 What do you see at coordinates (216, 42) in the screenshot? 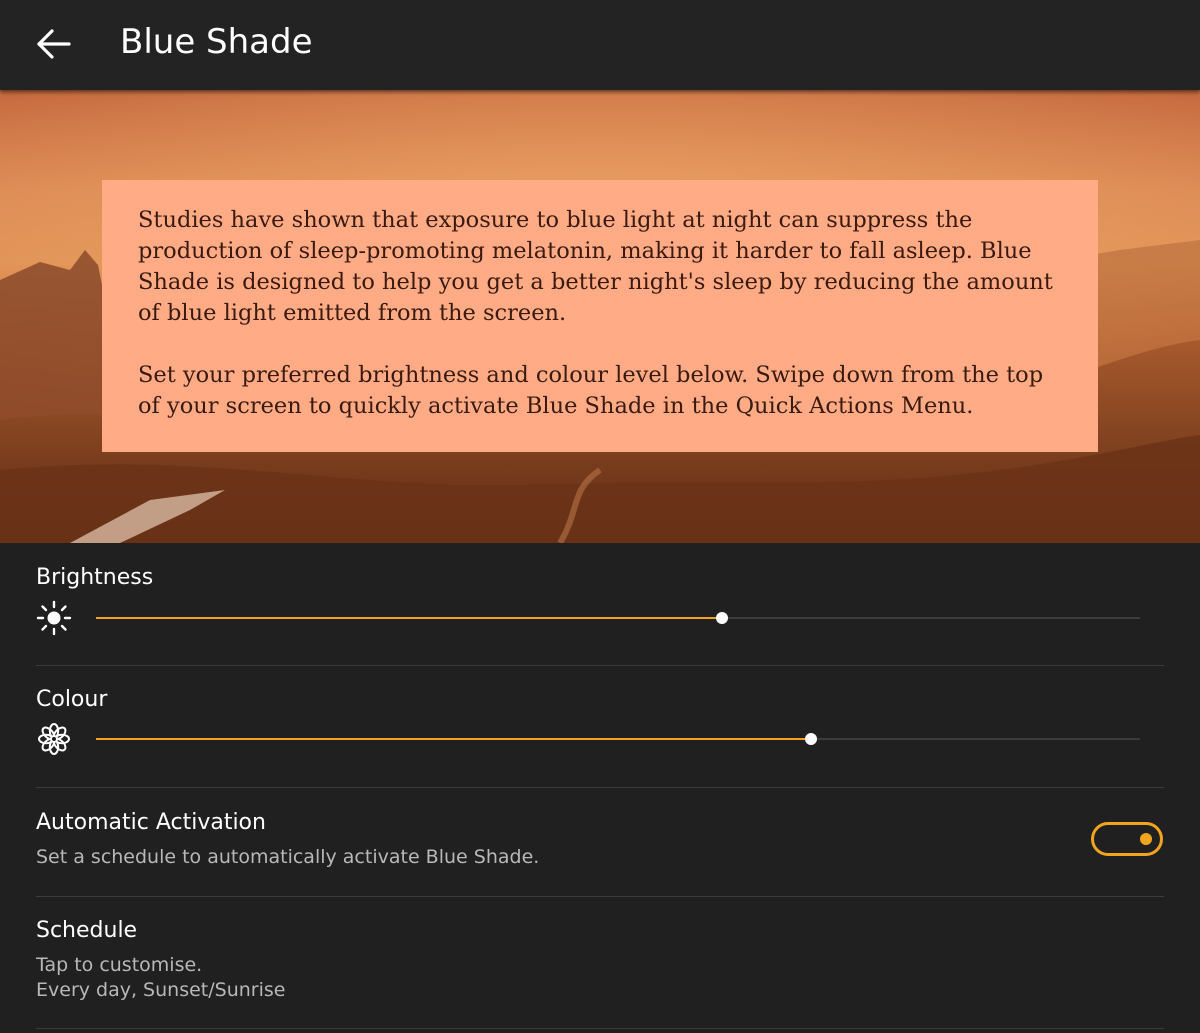
I see `page-title: Blue Shade` at bounding box center [216, 42].